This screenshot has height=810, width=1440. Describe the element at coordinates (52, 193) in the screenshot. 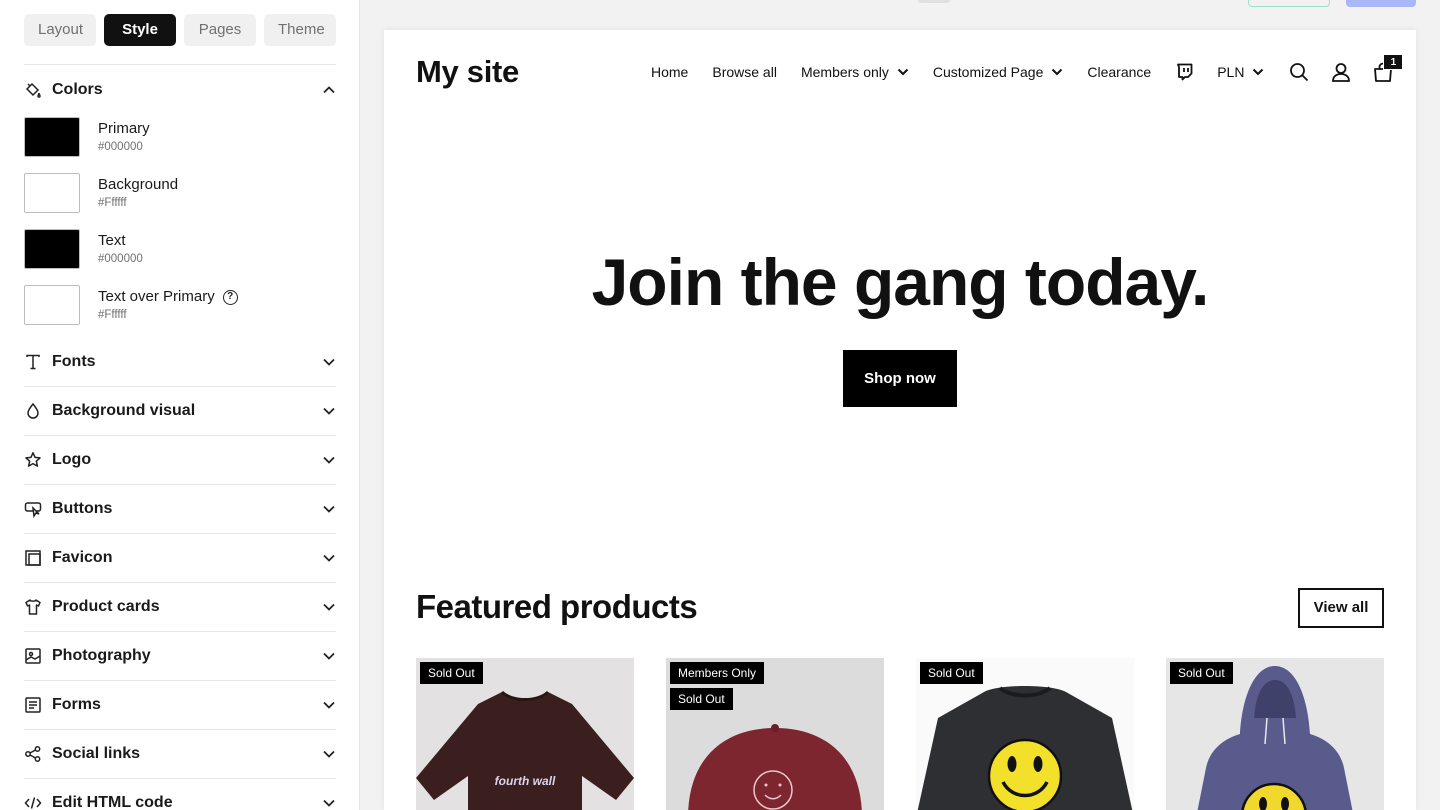

I see `background-color-swatch` at that location.